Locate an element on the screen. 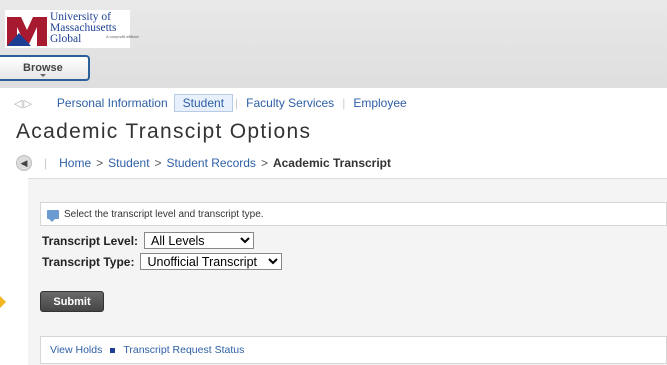 The image size is (667, 365). transcript-level-row: Transcript Level: All Levels is located at coordinates (148, 240).